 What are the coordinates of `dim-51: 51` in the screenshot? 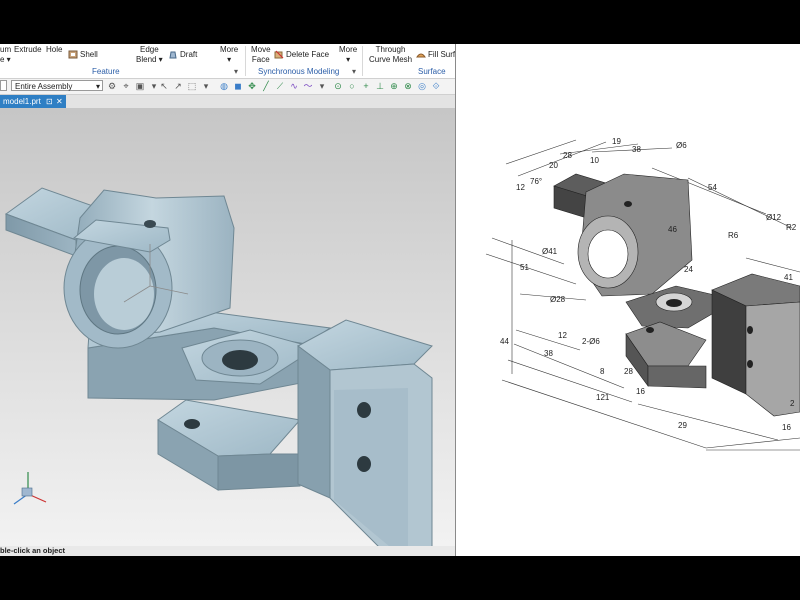 It's located at (524, 267).